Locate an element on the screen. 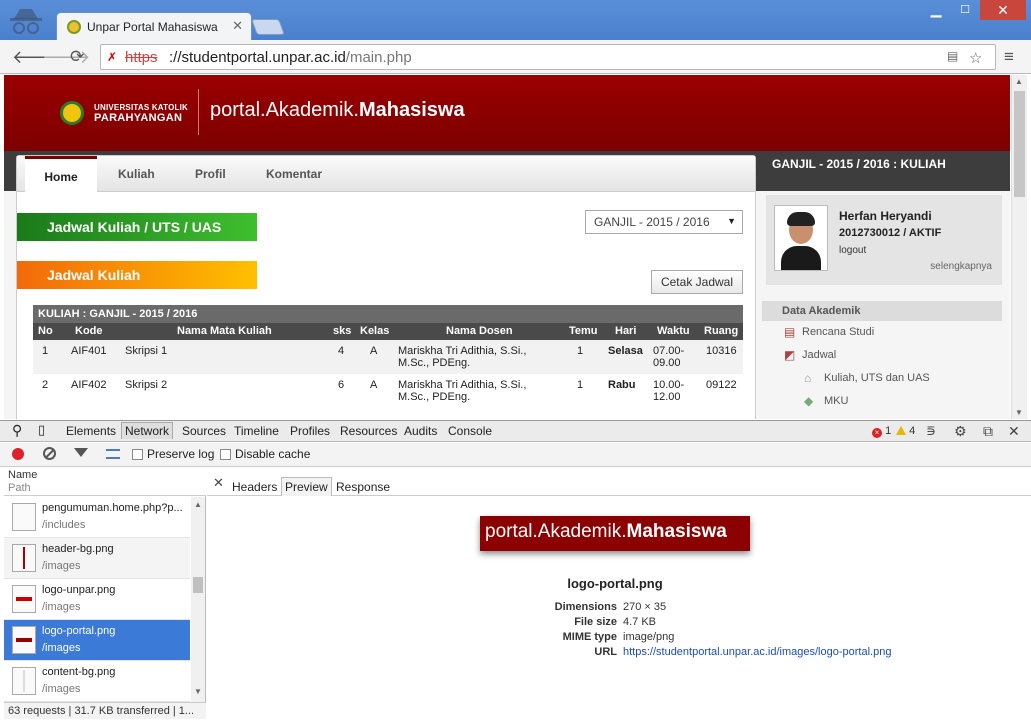 The height and width of the screenshot is (721, 1031). col-sks: sks is located at coordinates (342, 331).